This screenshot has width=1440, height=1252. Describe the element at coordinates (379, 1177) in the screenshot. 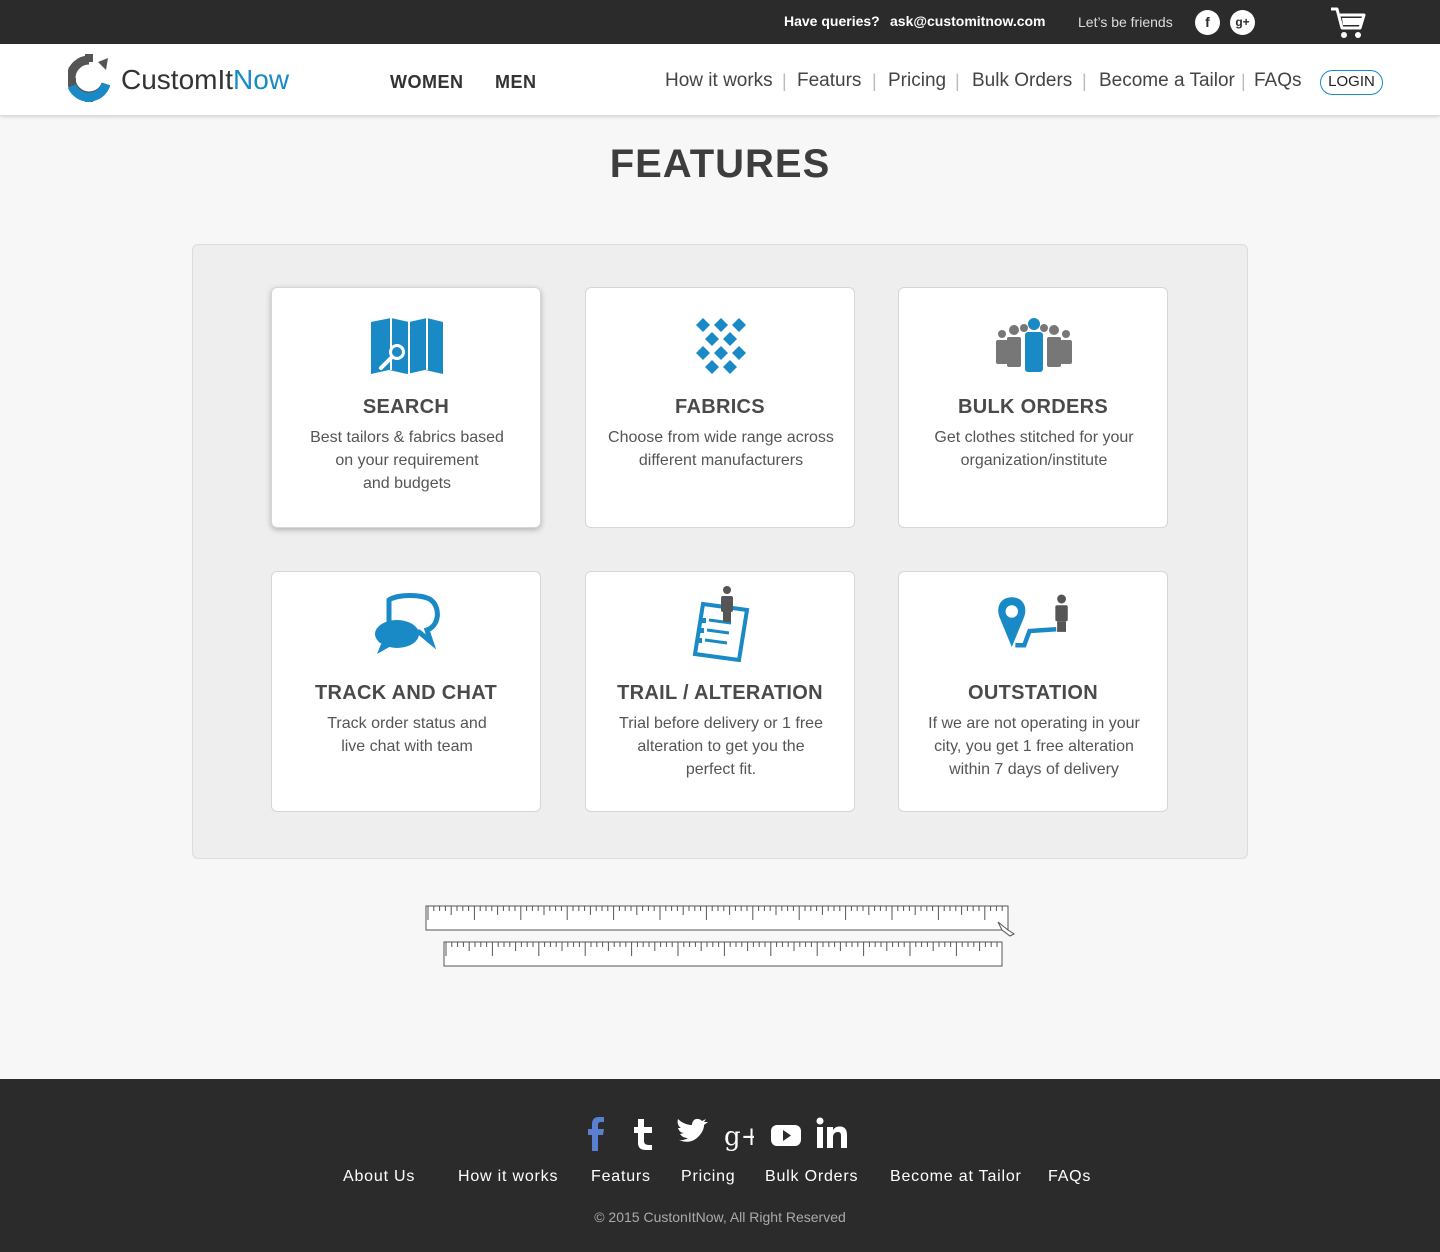

I see `footer-link-about: About Us` at that location.